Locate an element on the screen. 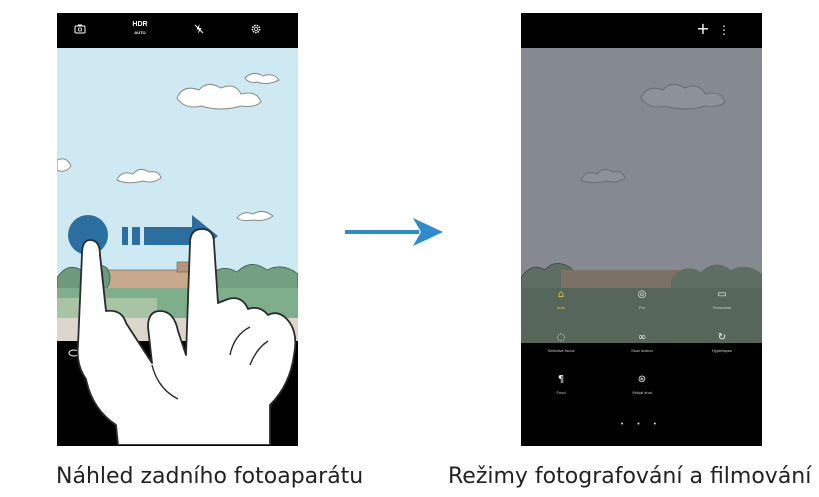 The width and height of the screenshot is (819, 497). mode-pro: ◎ Pro is located at coordinates (642, 299).